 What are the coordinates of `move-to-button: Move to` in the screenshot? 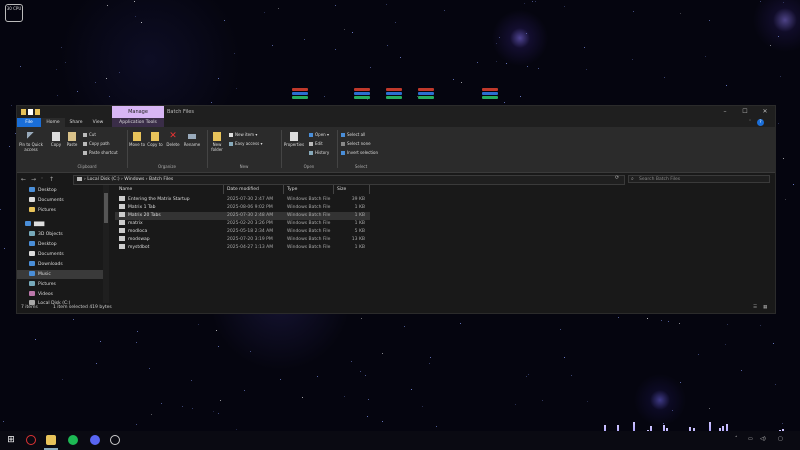 It's located at (137, 139).